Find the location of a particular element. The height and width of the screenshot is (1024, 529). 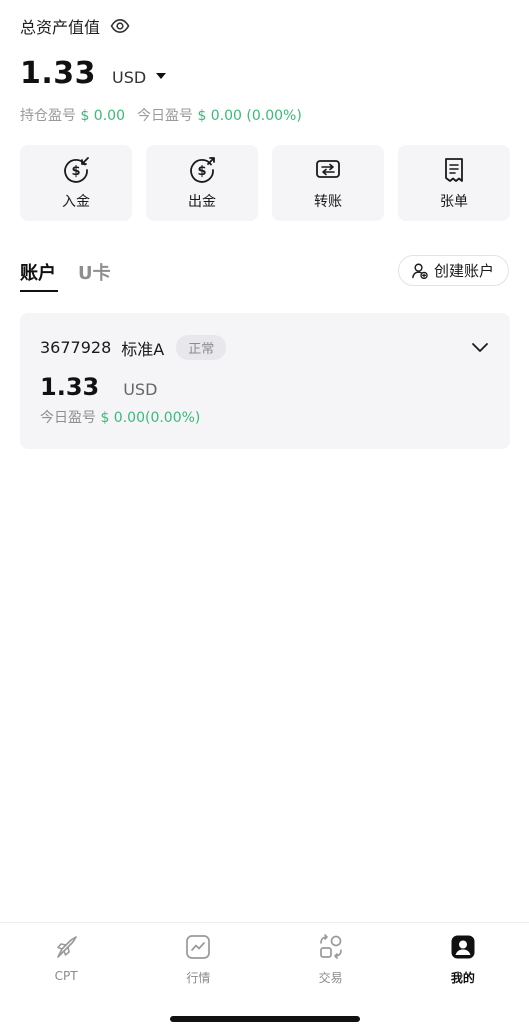

total-balance: 1.33 is located at coordinates (58, 73).